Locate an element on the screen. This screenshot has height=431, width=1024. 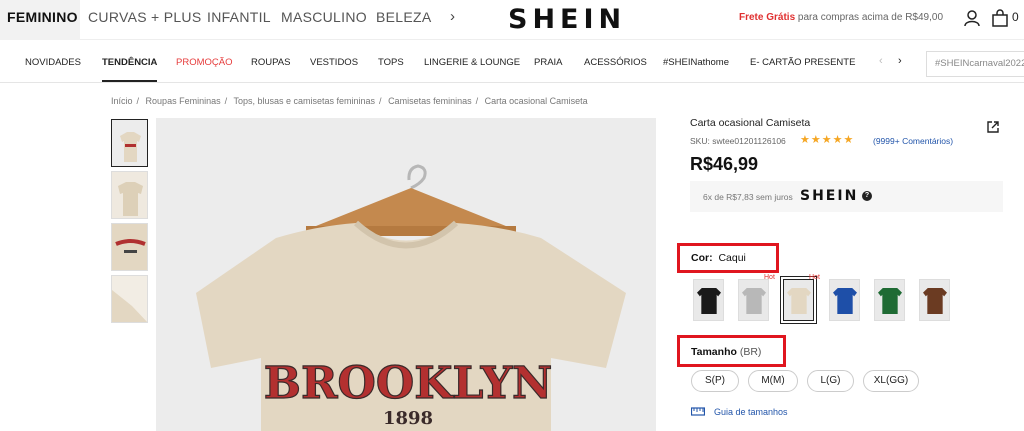
nav-left-arrow-icon: ‹ is located at coordinates (881, 61).